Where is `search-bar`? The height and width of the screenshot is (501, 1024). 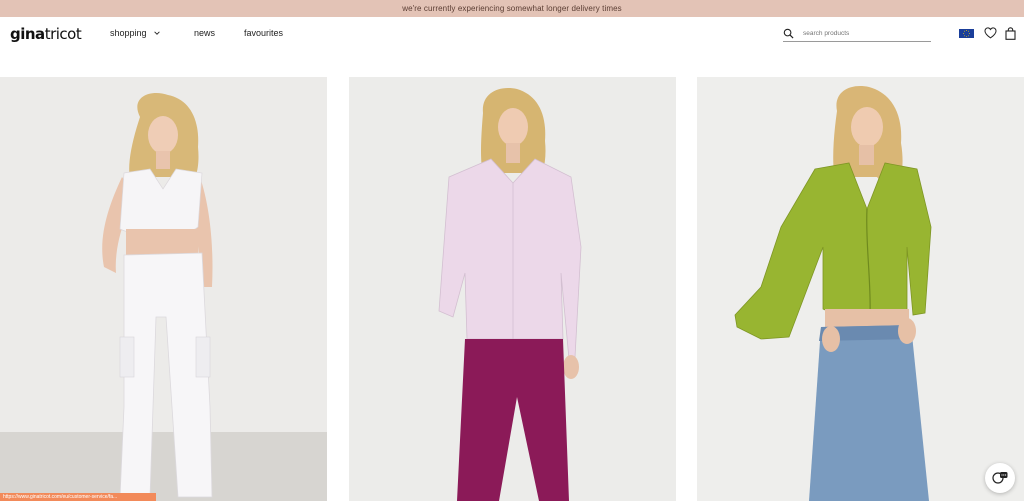 search-bar is located at coordinates (857, 33).